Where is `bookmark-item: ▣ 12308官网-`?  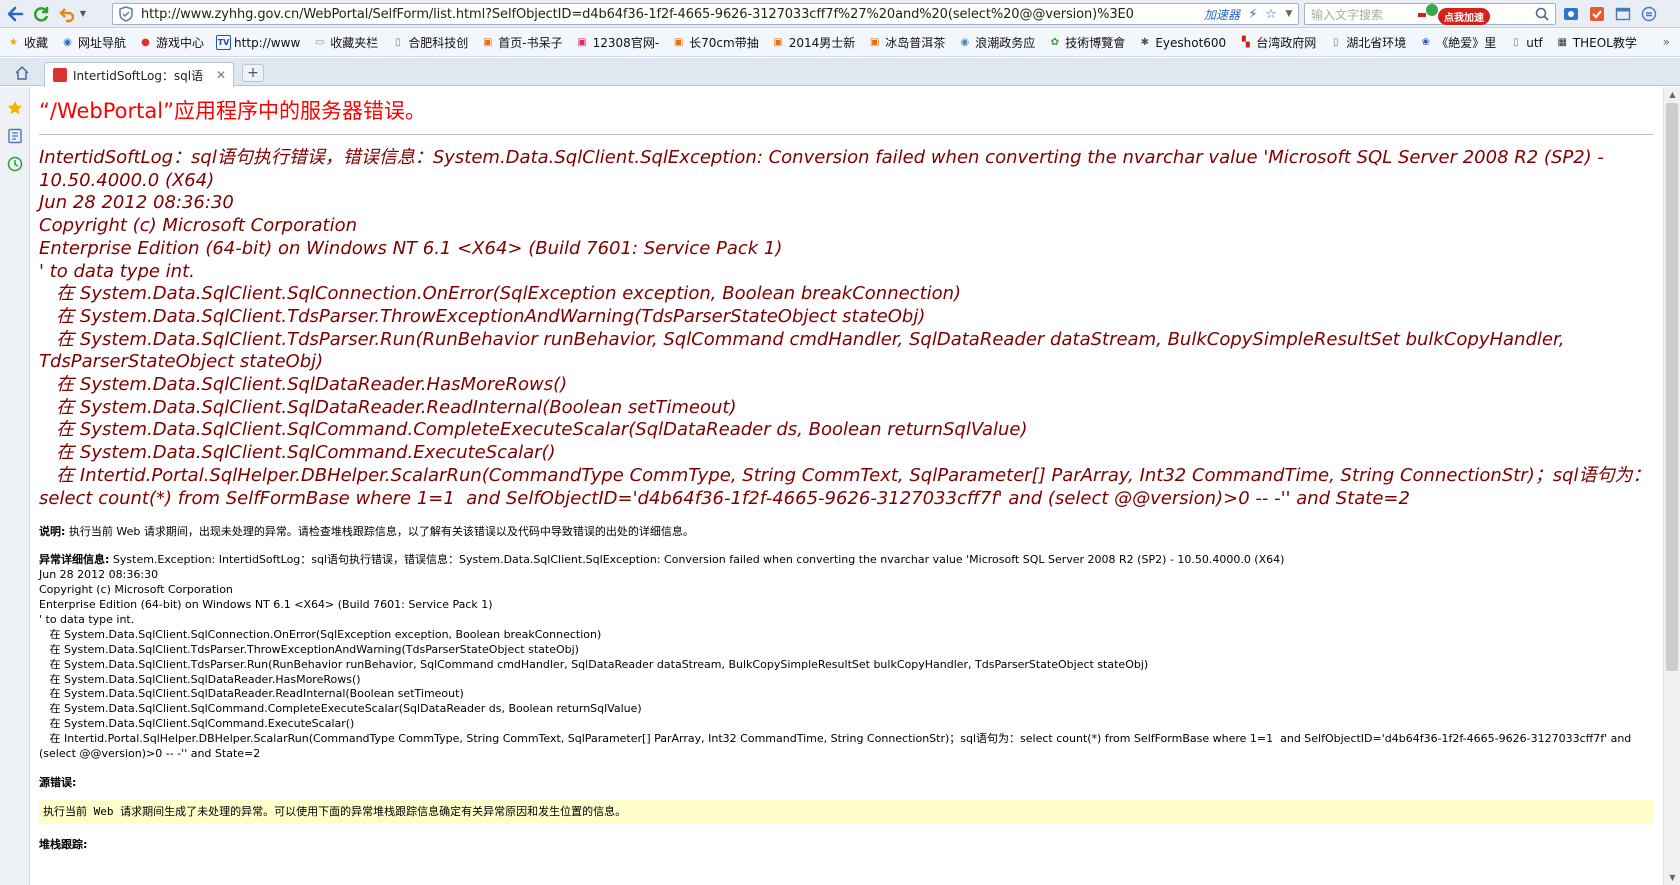
bookmark-item: ▣ 12308官网- is located at coordinates (617, 42).